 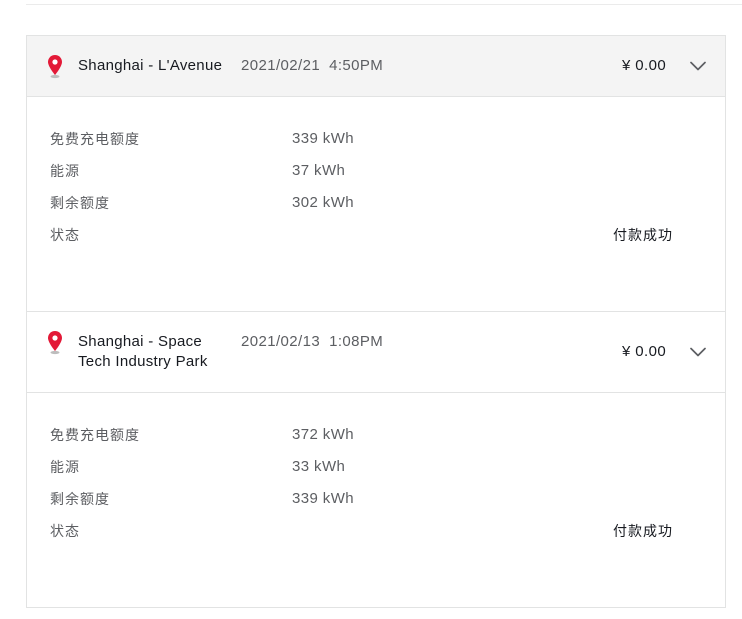 I want to click on detail-row-energy: 能源 33 kWh, so click(x=376, y=467).